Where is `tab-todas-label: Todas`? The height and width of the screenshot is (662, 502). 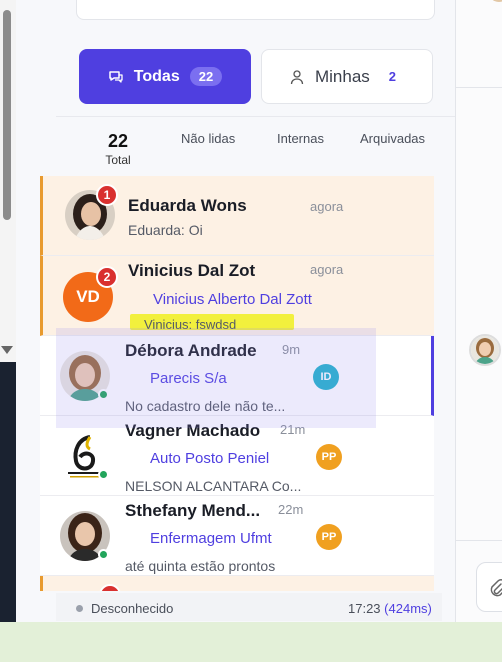 tab-todas-label: Todas is located at coordinates (156, 76).